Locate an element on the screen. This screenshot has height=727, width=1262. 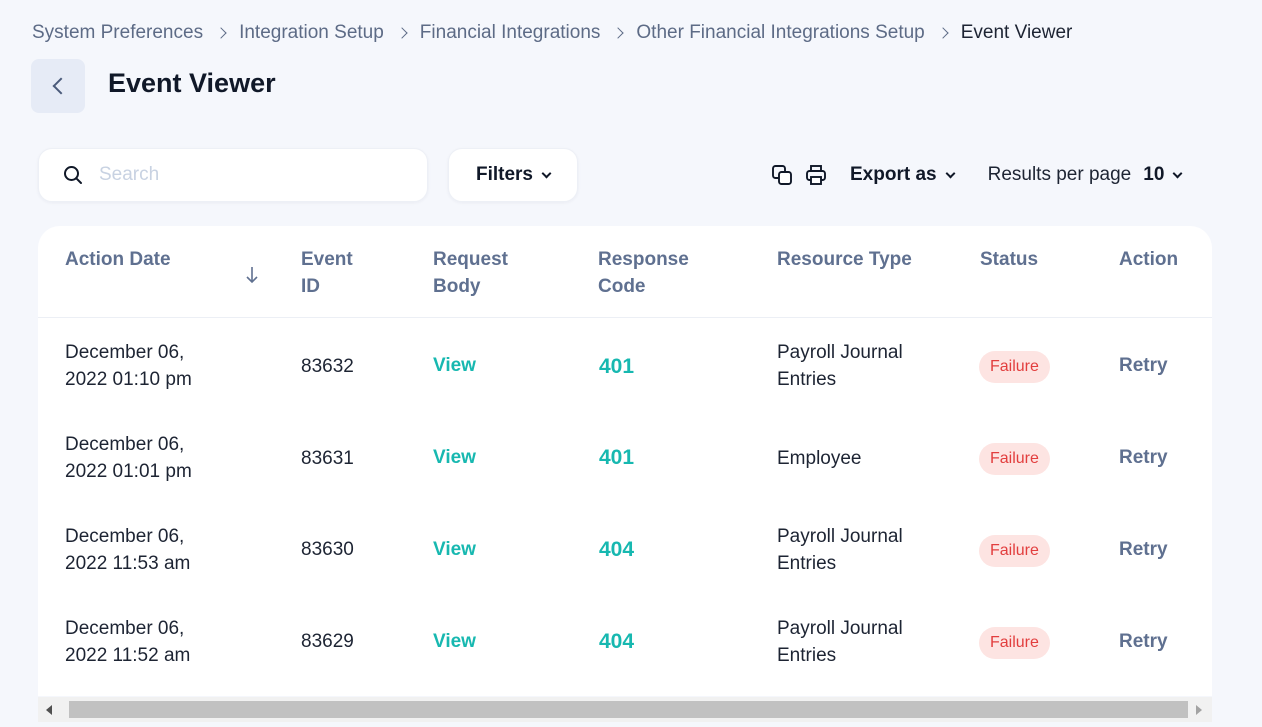
breadcrumb-item-financial-integrations: Financial Integrations is located at coordinates (510, 33).